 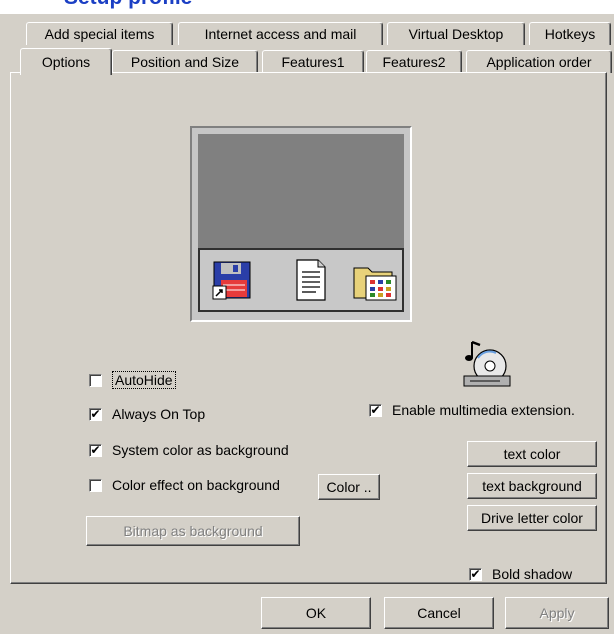 I want to click on text-color-button: text color, so click(x=532, y=454).